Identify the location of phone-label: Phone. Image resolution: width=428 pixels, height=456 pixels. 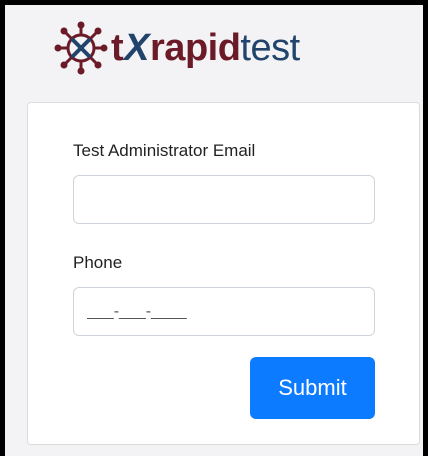
(98, 262).